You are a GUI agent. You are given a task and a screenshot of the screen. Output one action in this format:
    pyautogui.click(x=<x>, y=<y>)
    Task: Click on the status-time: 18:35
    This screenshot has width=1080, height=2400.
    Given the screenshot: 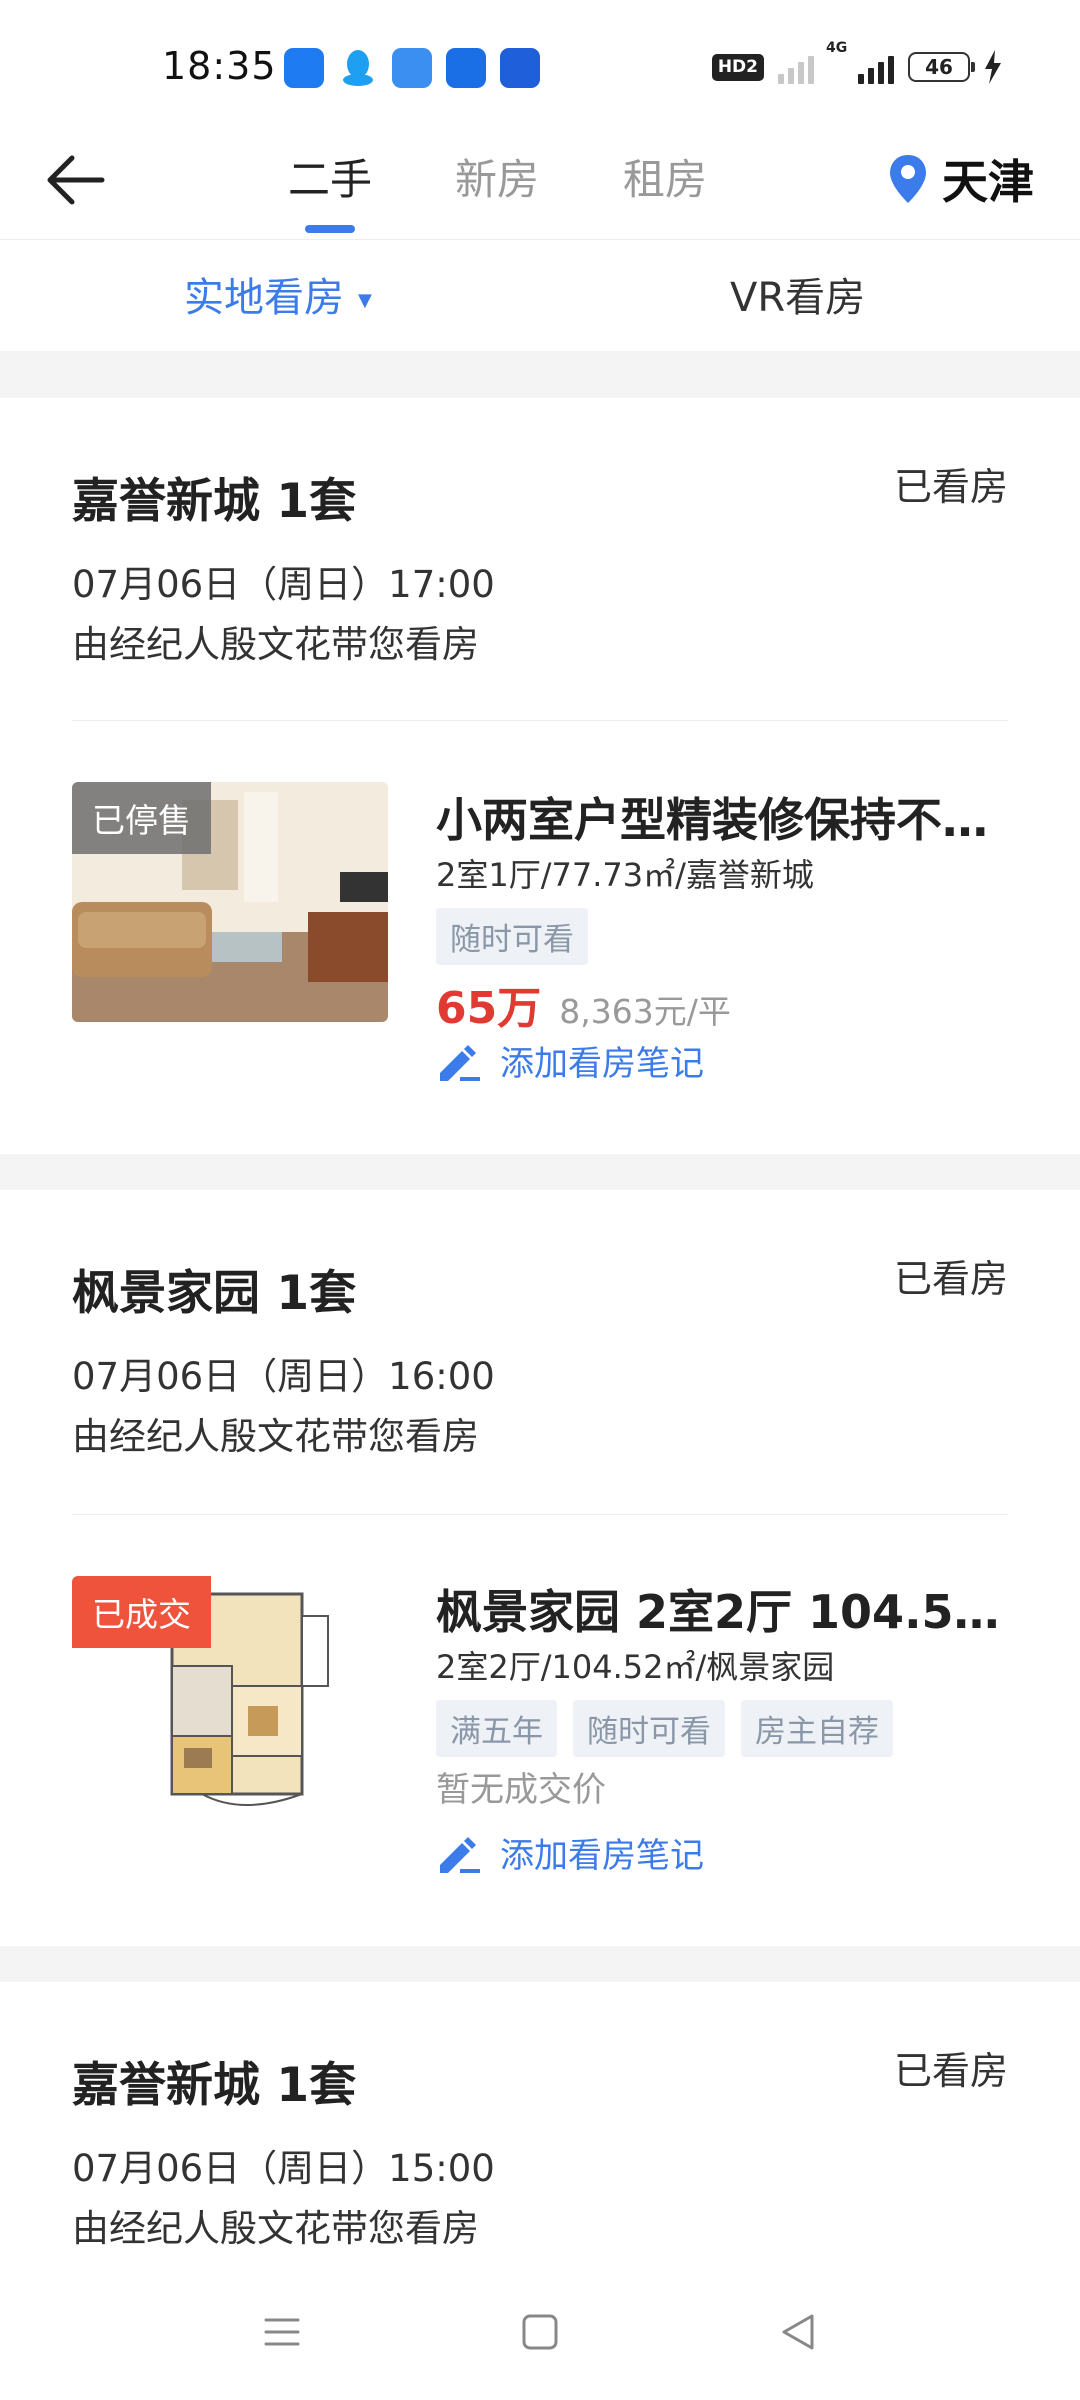 What is the action you would take?
    pyautogui.click(x=219, y=66)
    